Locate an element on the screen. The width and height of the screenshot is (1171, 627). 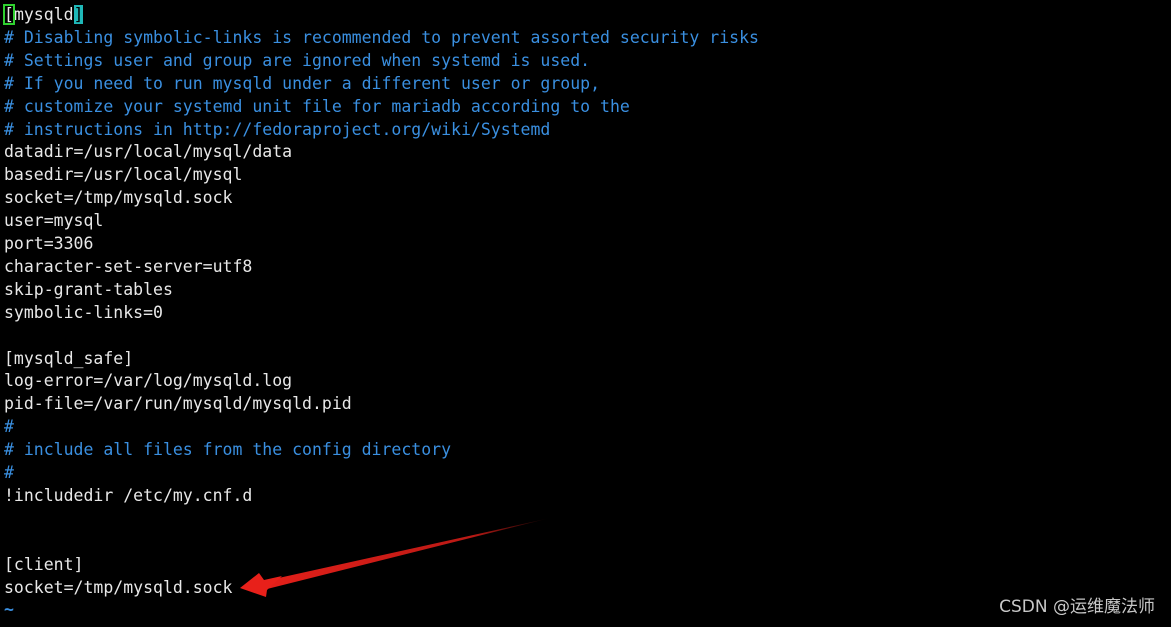
watermark: CSDN @运维魔法师 is located at coordinates (1077, 607).